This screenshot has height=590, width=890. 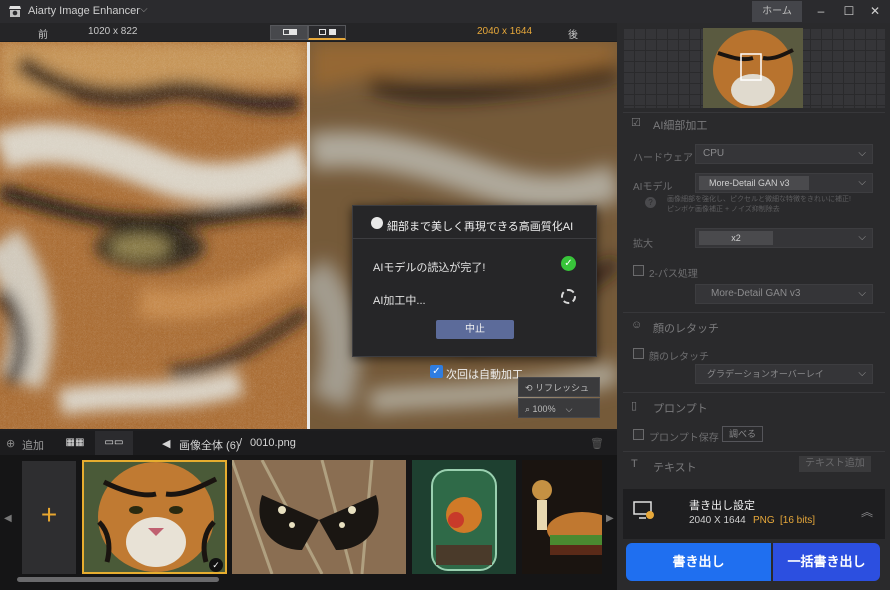 What do you see at coordinates (821, 11) in the screenshot?
I see `minimize-icon: –` at bounding box center [821, 11].